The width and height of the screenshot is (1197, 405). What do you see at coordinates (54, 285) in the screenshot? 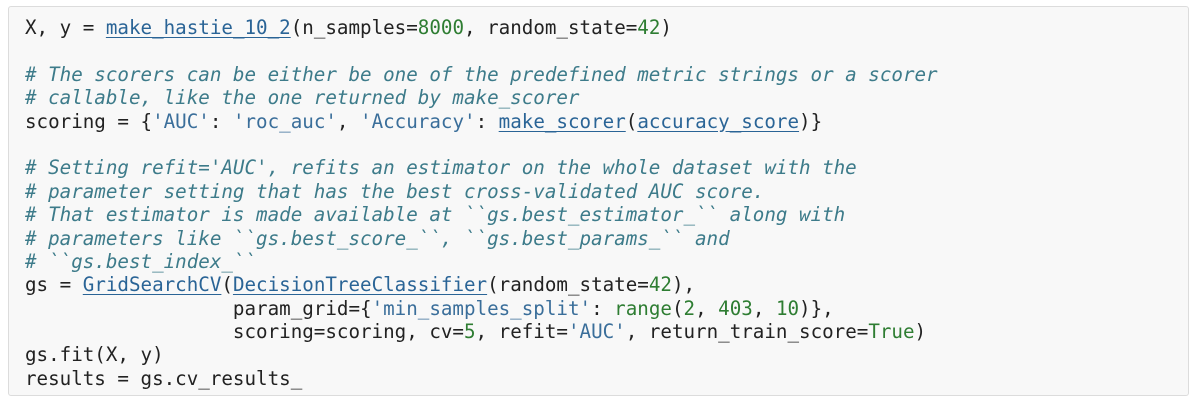
I see `code-text: gs =` at bounding box center [54, 285].